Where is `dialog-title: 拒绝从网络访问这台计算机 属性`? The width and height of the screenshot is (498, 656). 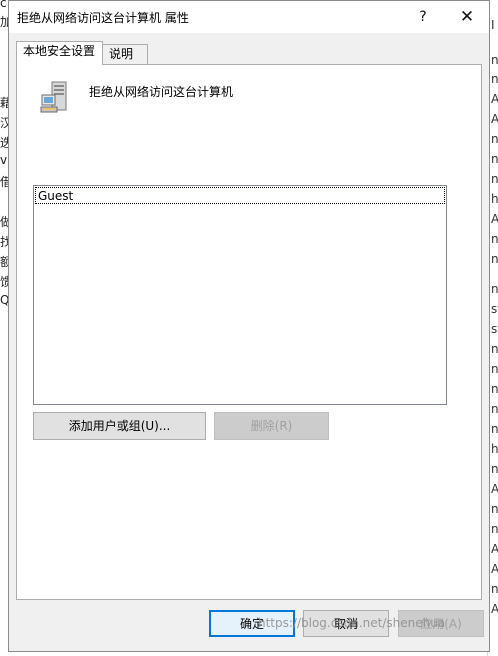
dialog-title: 拒绝从网络访问这台计算机 属性 is located at coordinates (103, 18).